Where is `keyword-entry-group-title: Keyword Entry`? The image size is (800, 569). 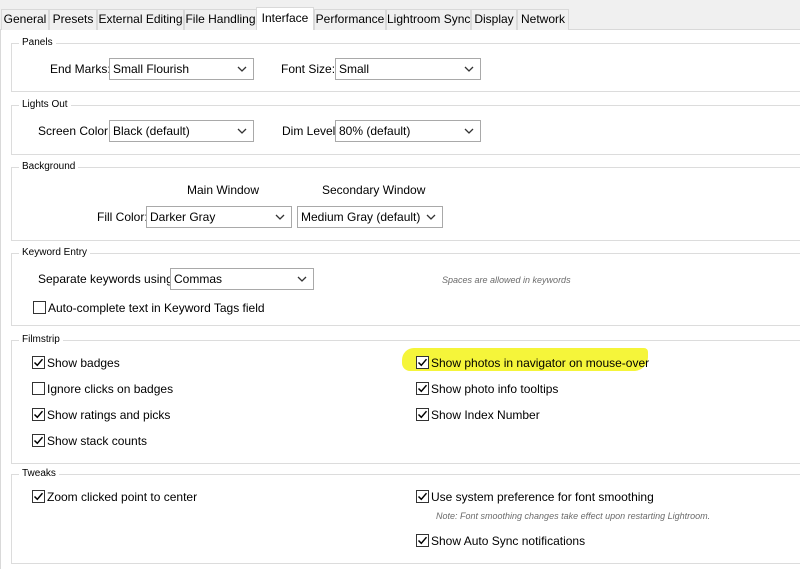
keyword-entry-group-title: Keyword Entry is located at coordinates (55, 253).